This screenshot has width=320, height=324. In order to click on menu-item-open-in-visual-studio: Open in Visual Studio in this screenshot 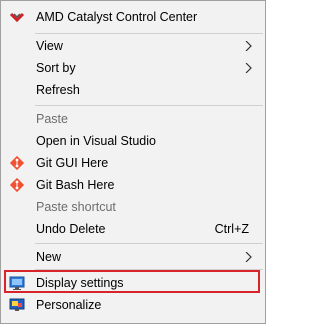, I will do `click(133, 141)`.